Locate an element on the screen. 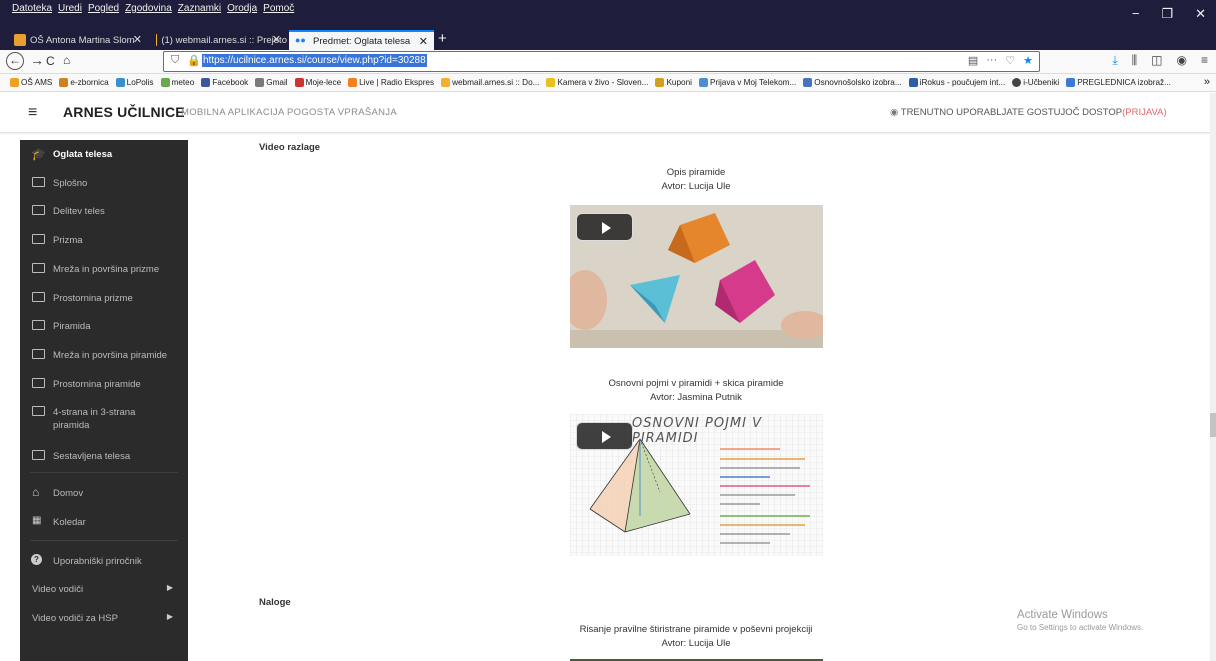 The image size is (1216, 661). new-tab-button: + is located at coordinates (442, 39).